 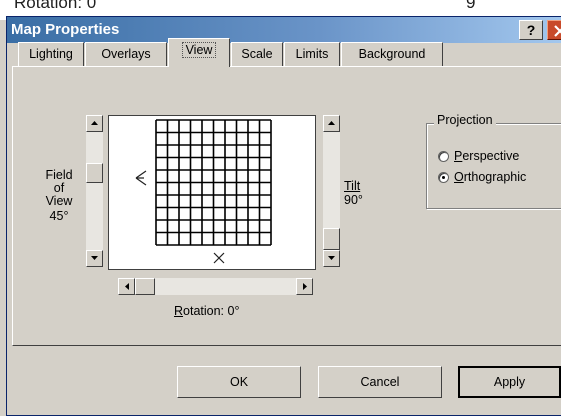 I want to click on tab-background: Background, so click(x=392, y=54).